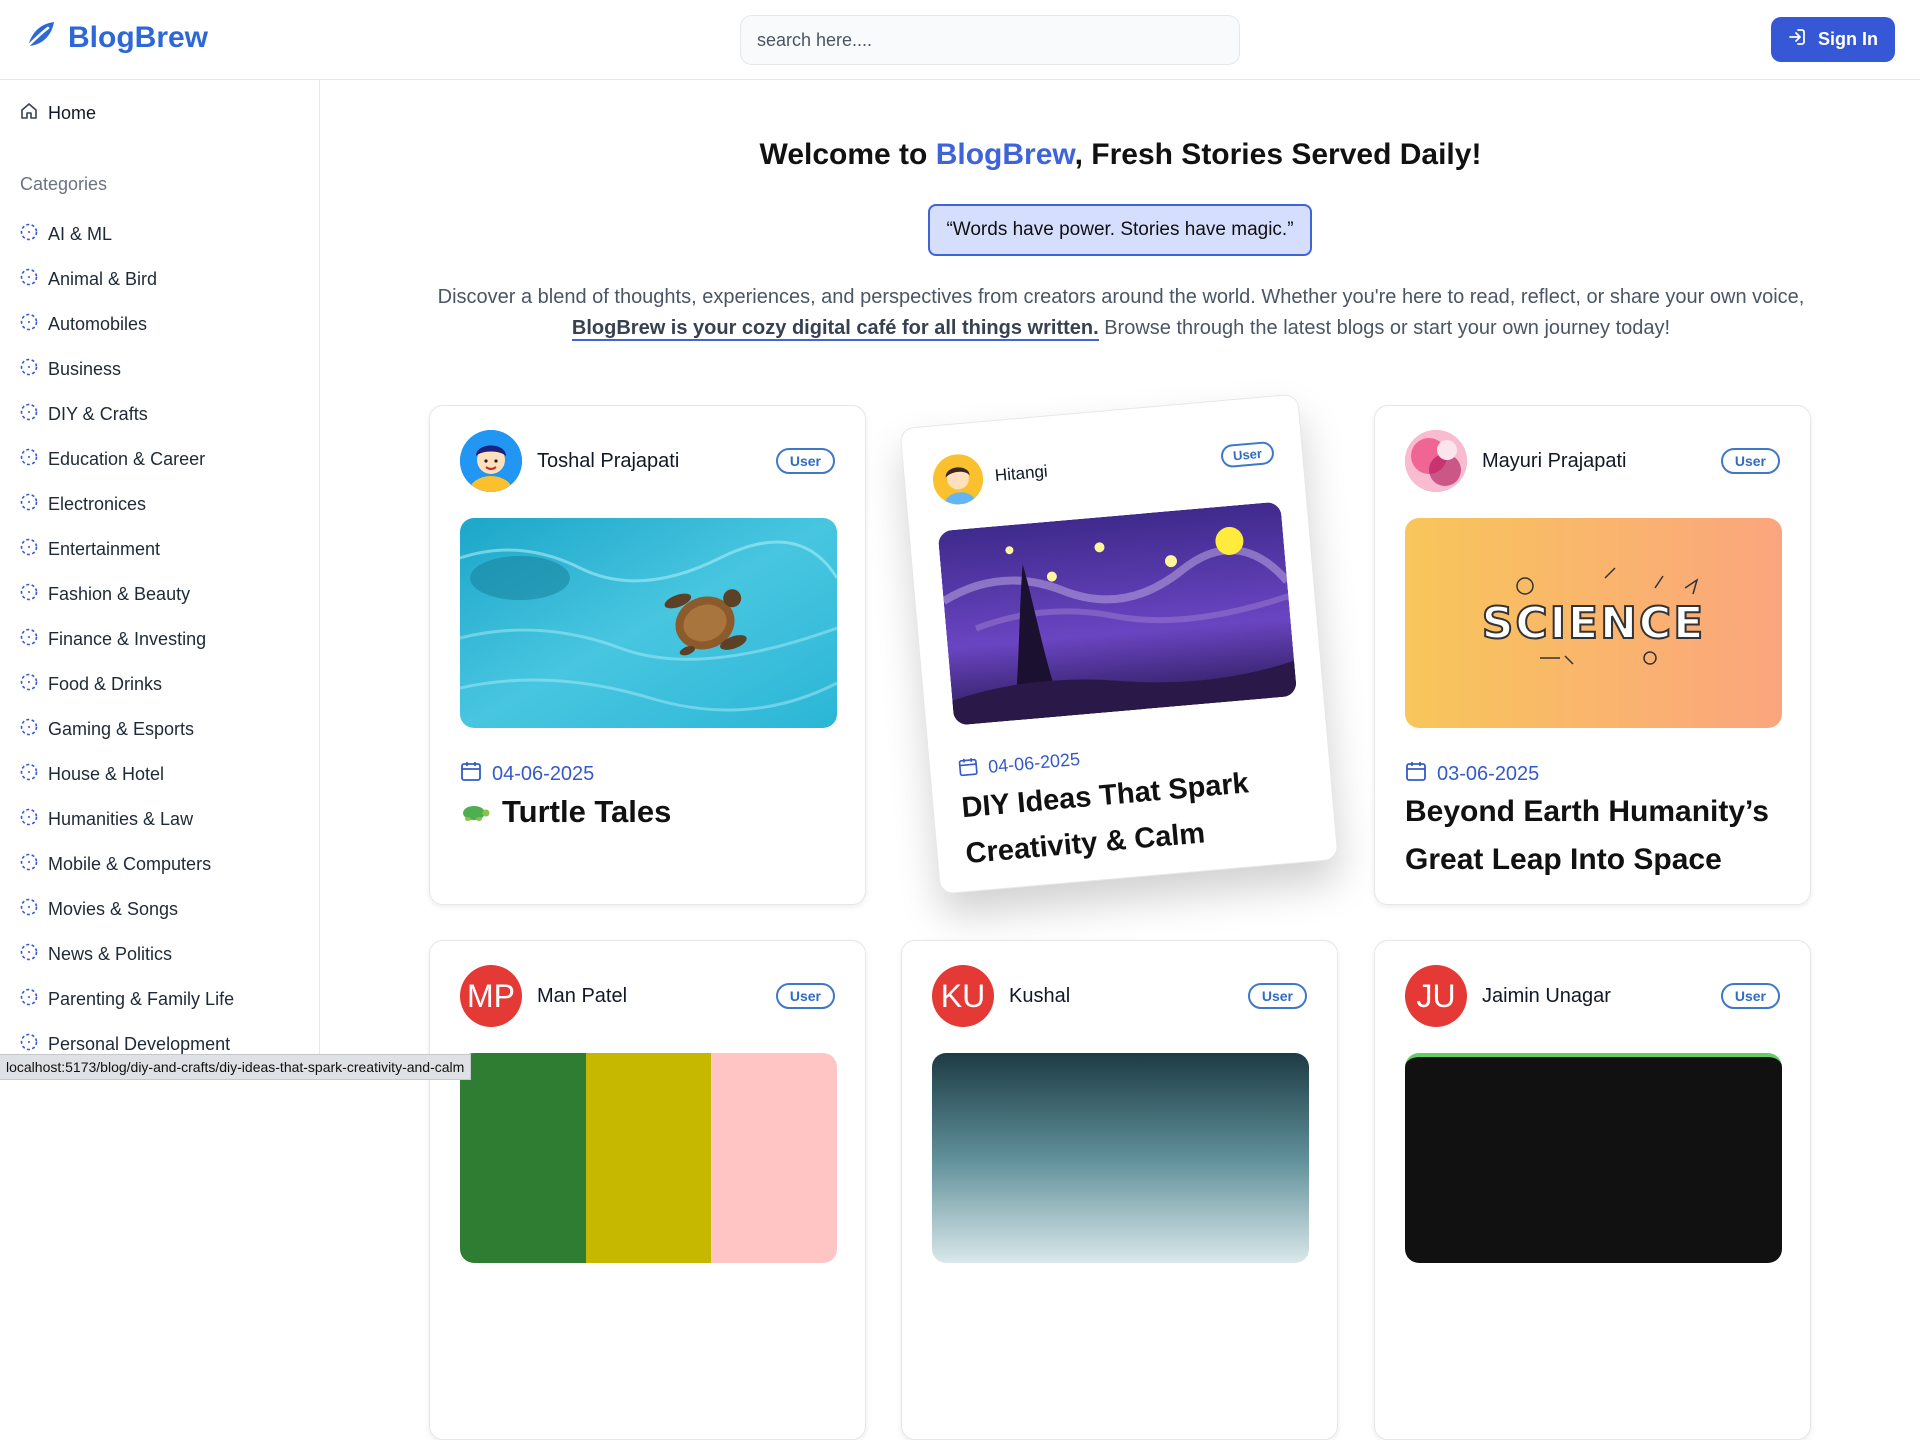  I want to click on card-header: MP Man Patel User, so click(647, 996).